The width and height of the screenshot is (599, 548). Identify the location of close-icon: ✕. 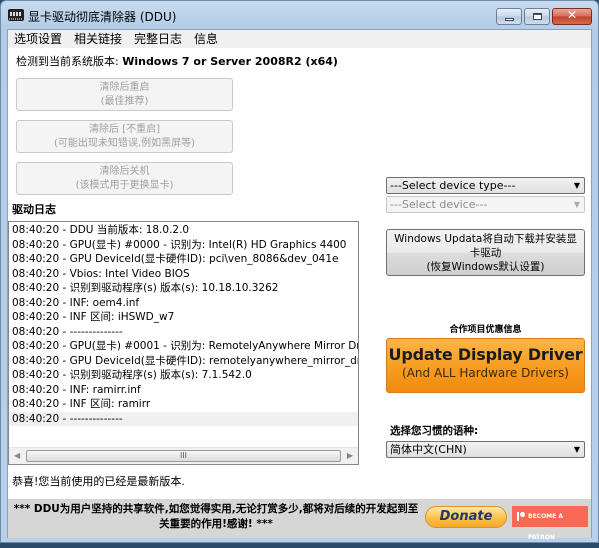
(572, 15).